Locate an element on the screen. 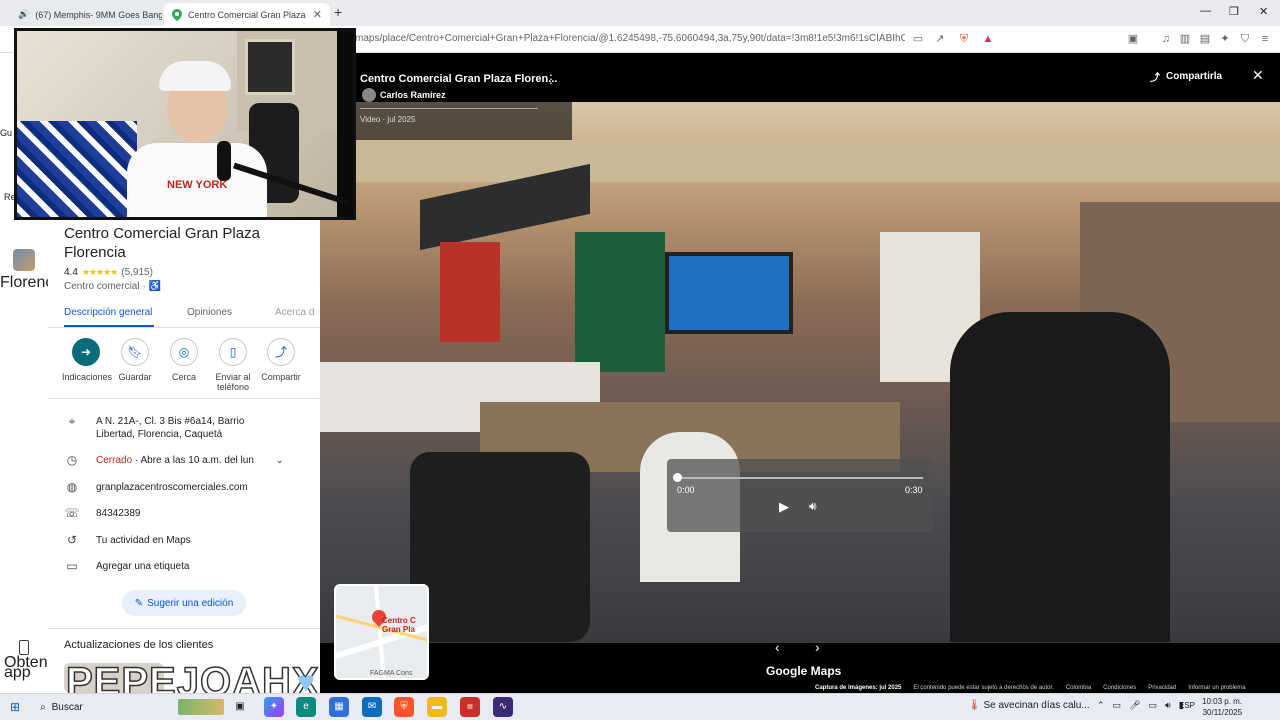 This screenshot has width=1280, height=720. tab-about: Acerca d is located at coordinates (294, 312).